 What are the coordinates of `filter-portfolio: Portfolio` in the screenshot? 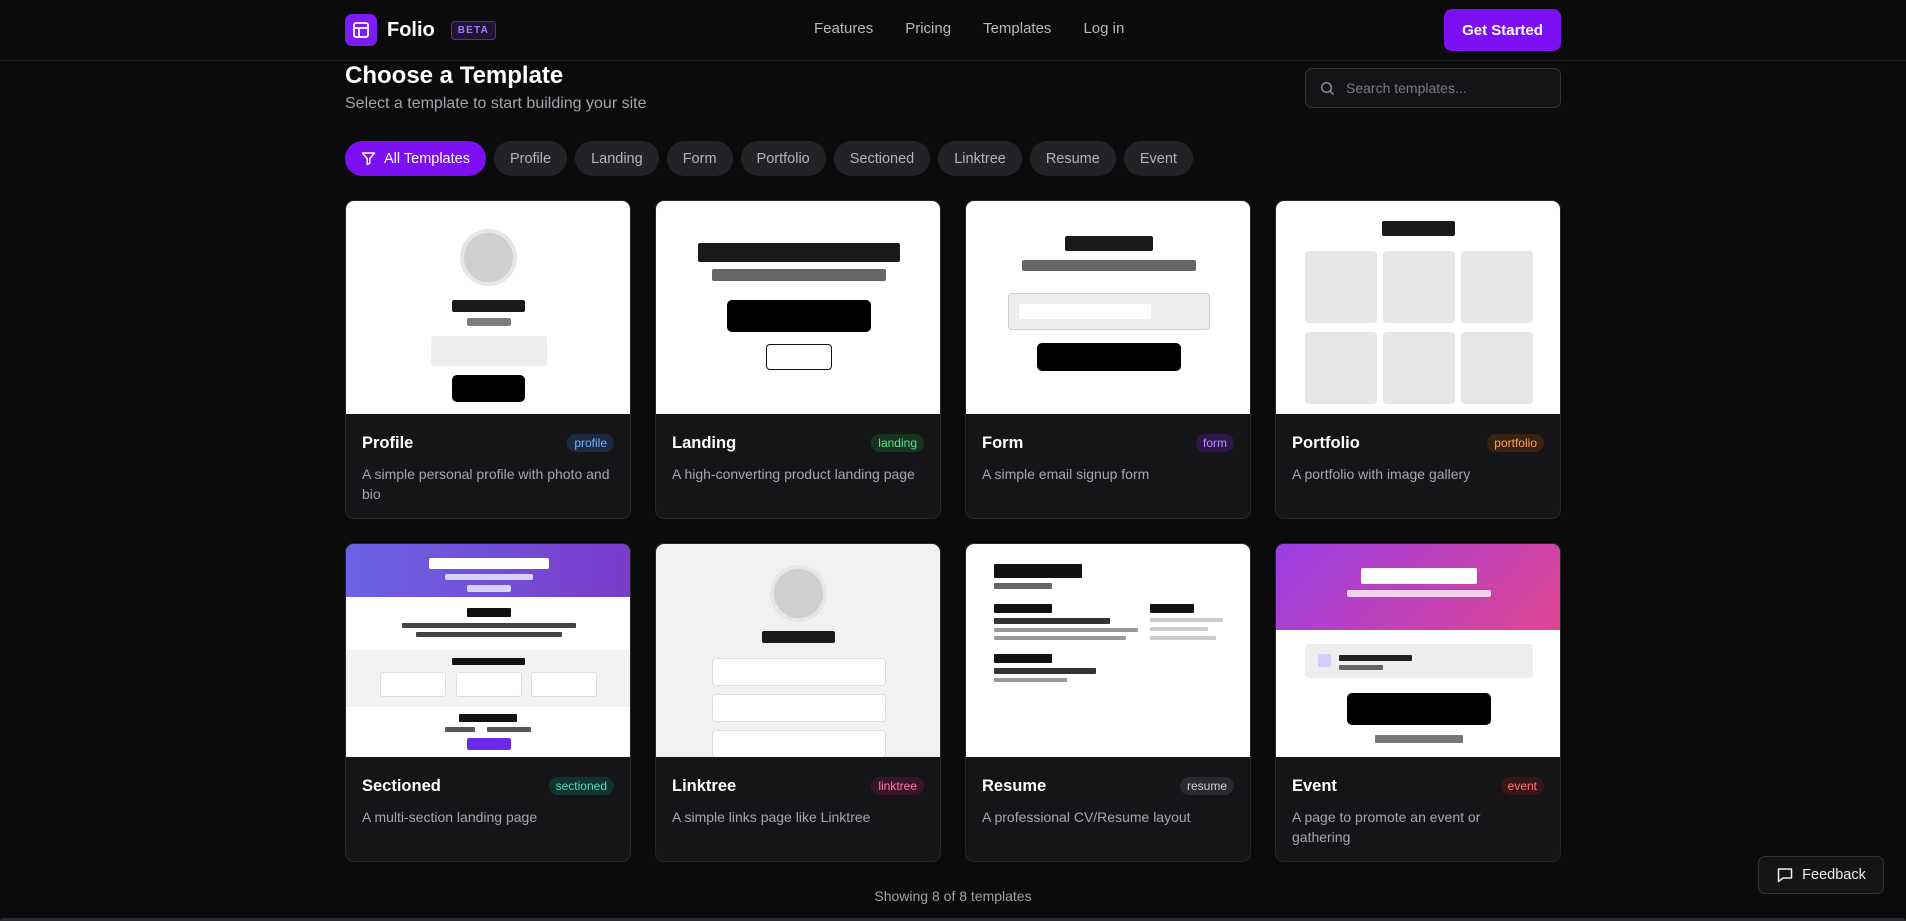 It's located at (783, 158).